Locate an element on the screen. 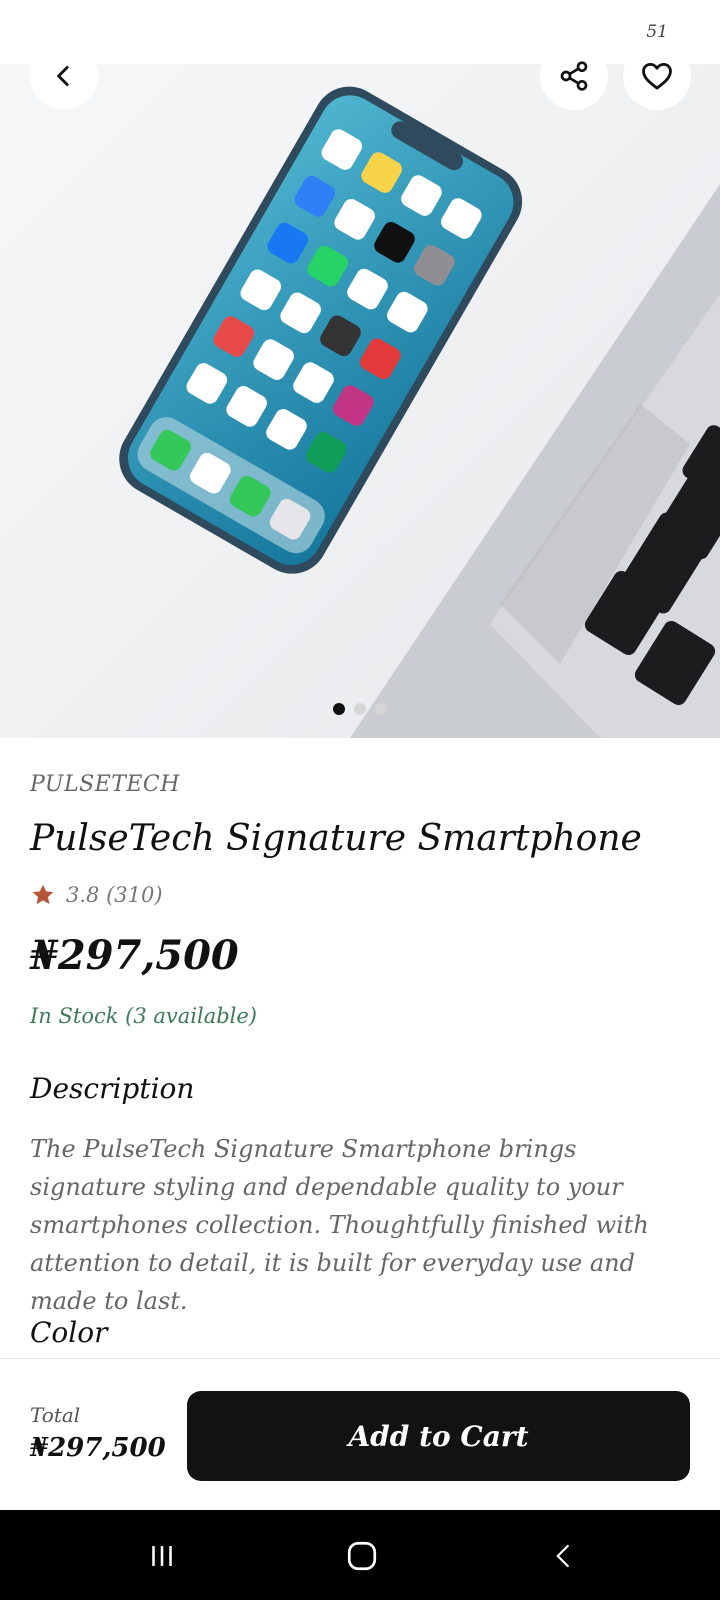  nav-back-button is located at coordinates (564, 1556).